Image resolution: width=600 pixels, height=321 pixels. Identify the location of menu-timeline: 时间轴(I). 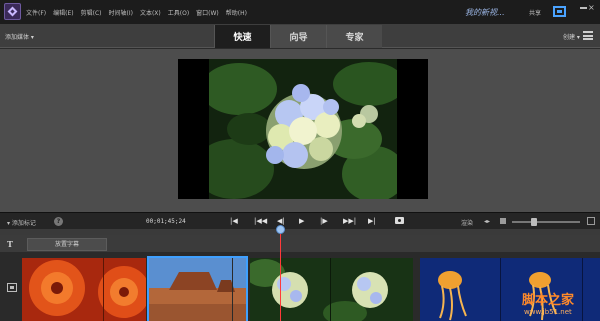
(121, 12).